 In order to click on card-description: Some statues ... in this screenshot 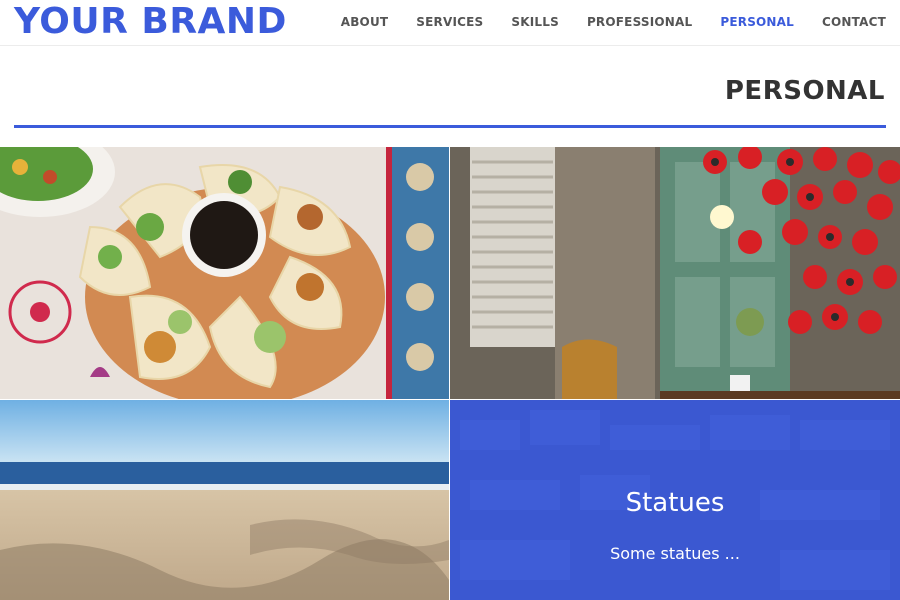, I will do `click(675, 553)`.